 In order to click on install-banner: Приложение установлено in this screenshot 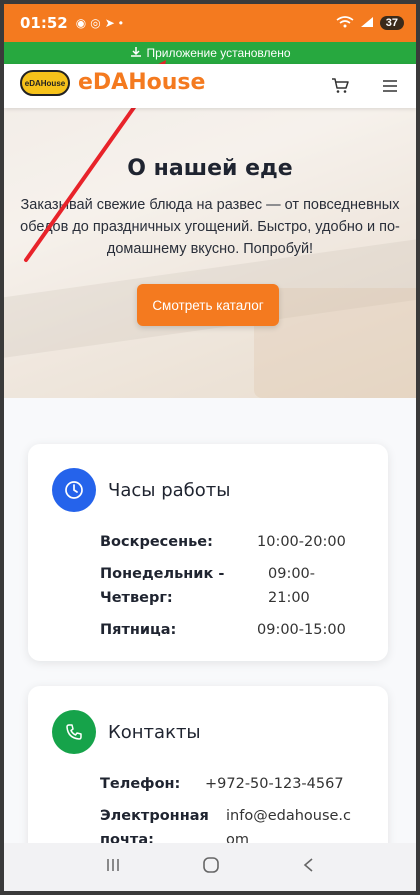, I will do `click(210, 53)`.